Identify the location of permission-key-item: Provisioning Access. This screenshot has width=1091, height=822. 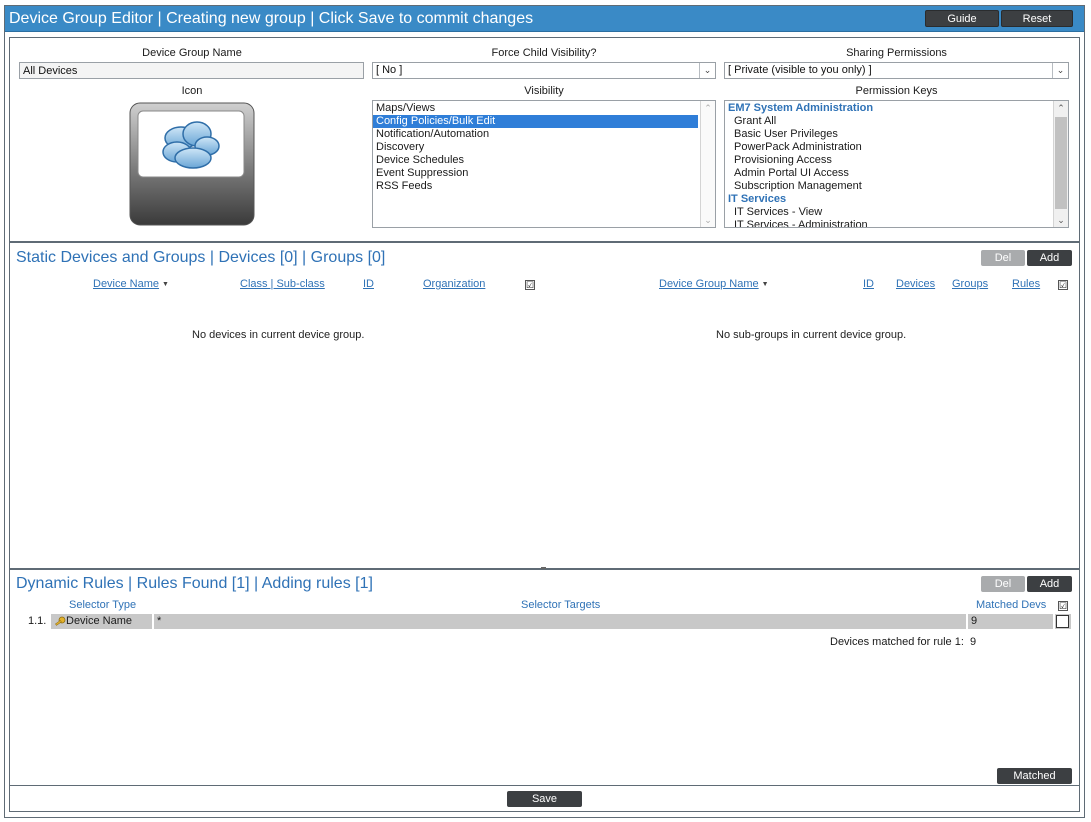
(896, 160).